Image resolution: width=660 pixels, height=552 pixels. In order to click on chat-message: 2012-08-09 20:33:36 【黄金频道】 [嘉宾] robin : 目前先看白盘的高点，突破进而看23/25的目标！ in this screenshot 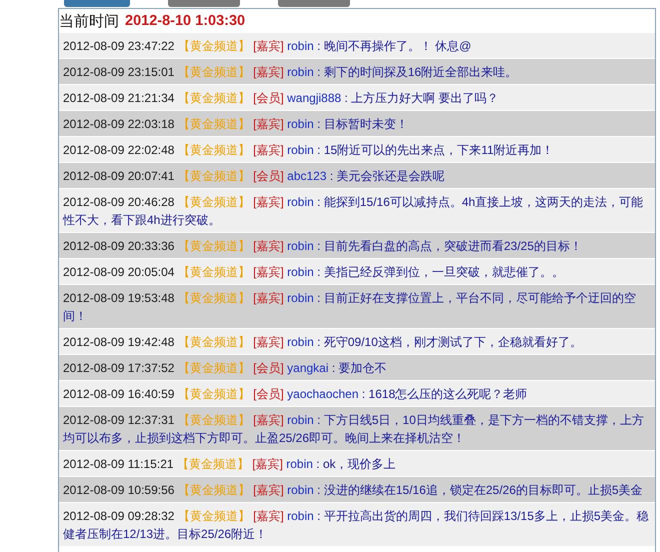, I will do `click(323, 246)`.